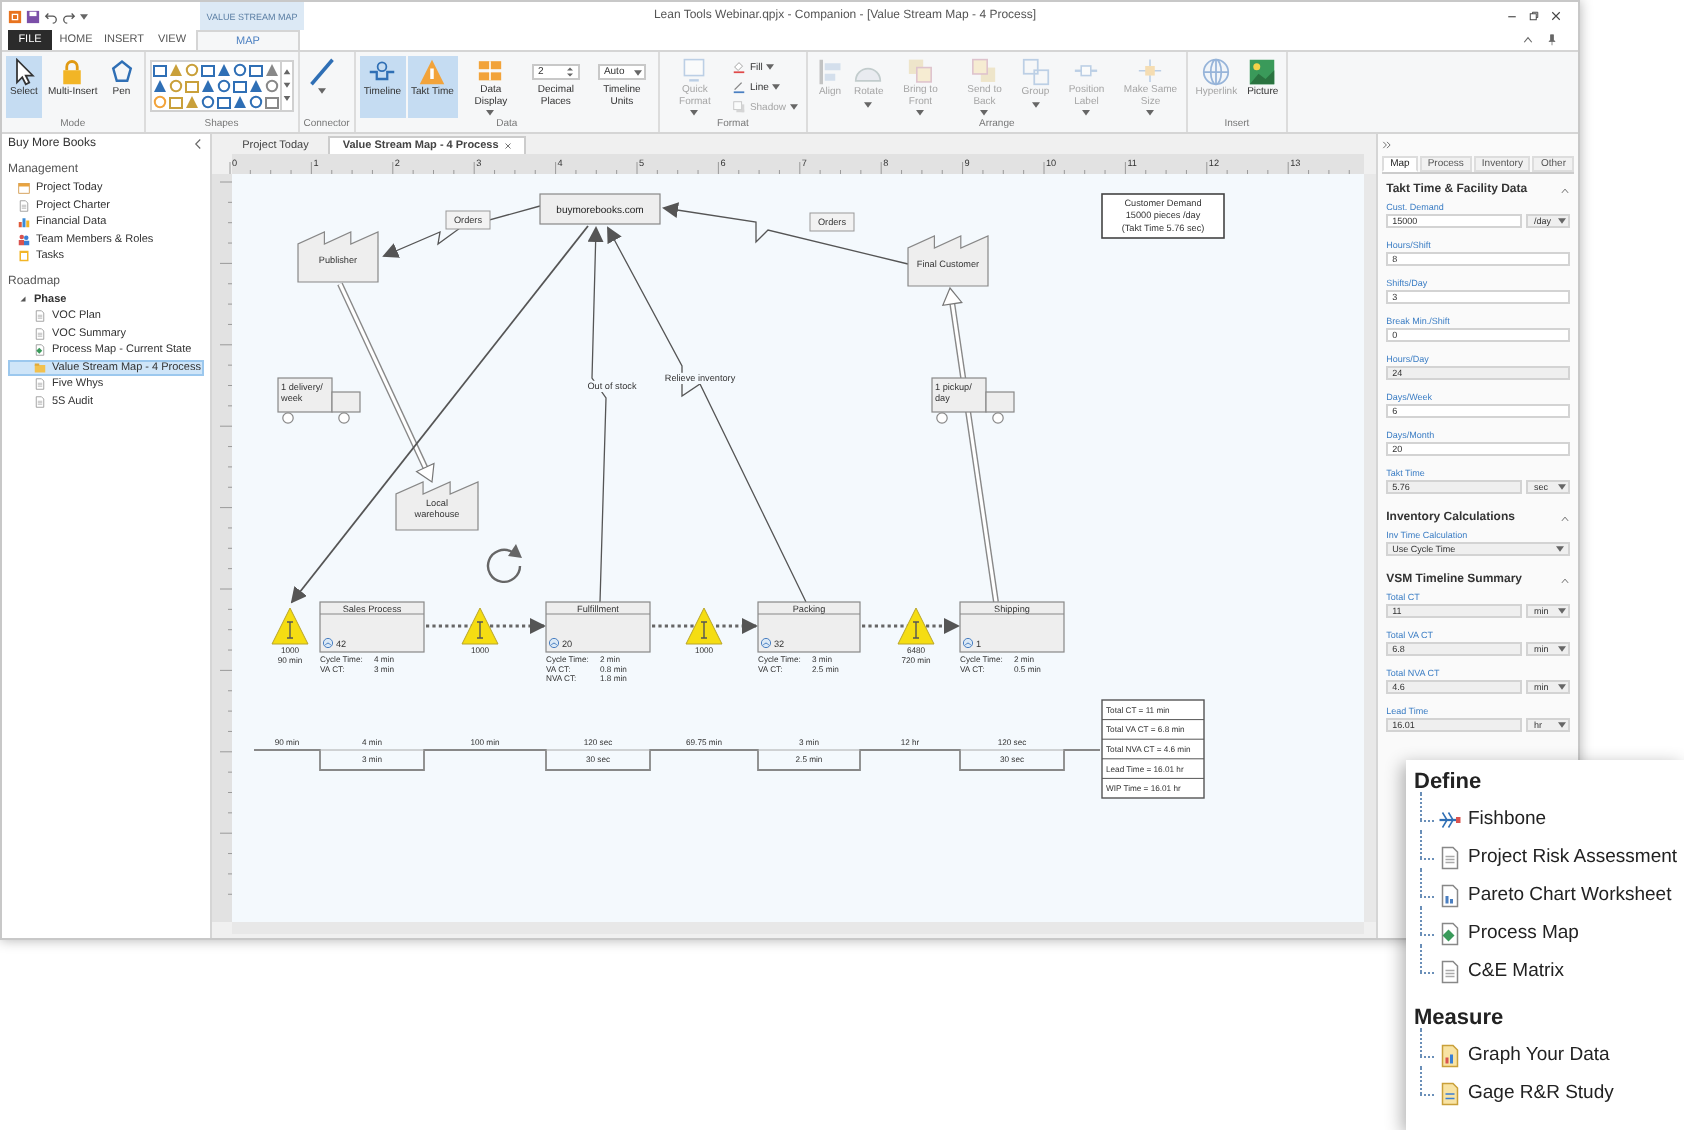 Image resolution: width=1684 pixels, height=1130 pixels. I want to click on tree-item: Gage R&R Study, so click(1549, 1093).